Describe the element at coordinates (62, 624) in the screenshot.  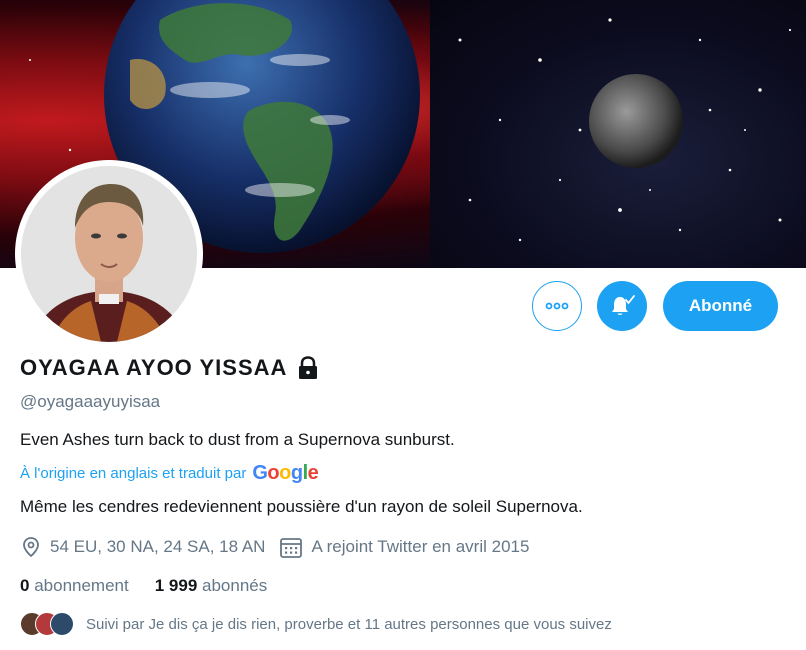
I see `mini-avatar` at that location.